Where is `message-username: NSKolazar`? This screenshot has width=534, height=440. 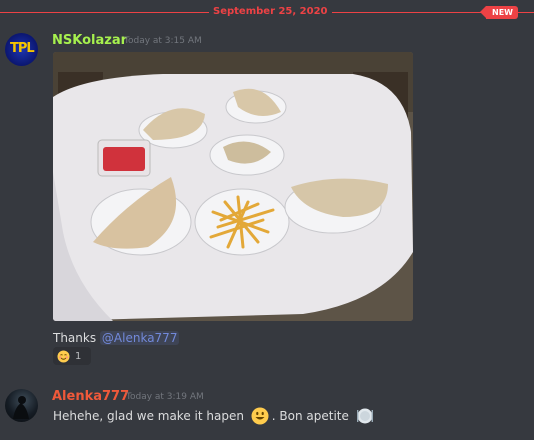 message-username: NSKolazar is located at coordinates (89, 40).